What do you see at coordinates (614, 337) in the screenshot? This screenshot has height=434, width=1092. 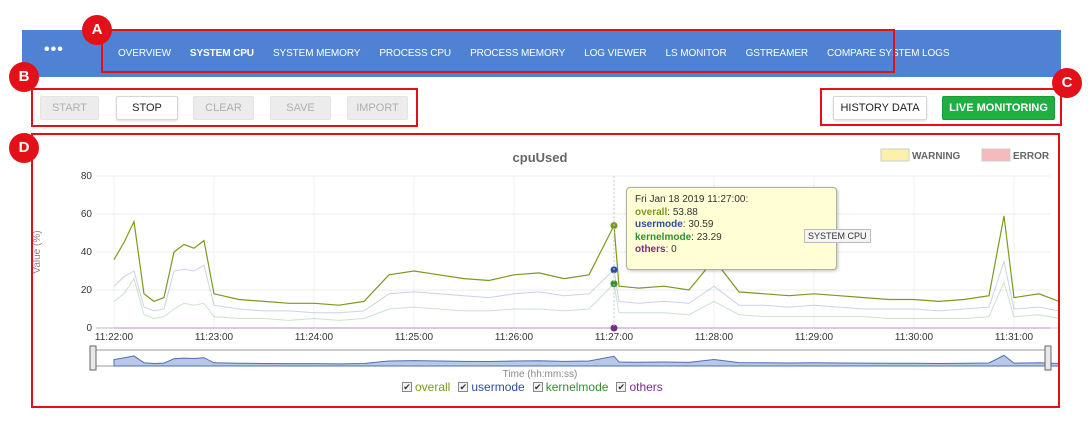 I see `x-tick-label: 11:27:00` at bounding box center [614, 337].